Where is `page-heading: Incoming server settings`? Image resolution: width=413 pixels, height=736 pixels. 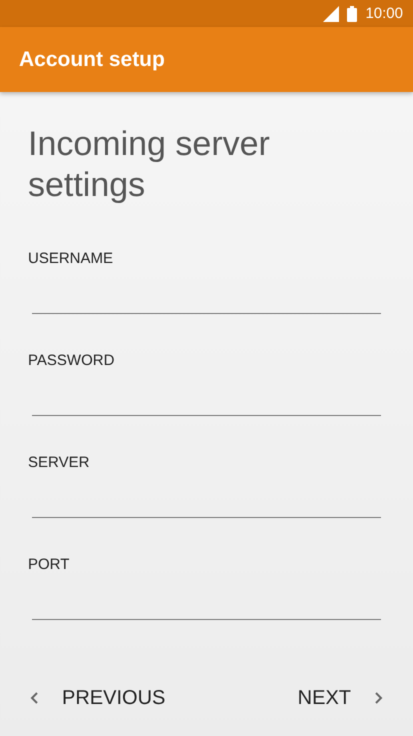 page-heading: Incoming server settings is located at coordinates (149, 165).